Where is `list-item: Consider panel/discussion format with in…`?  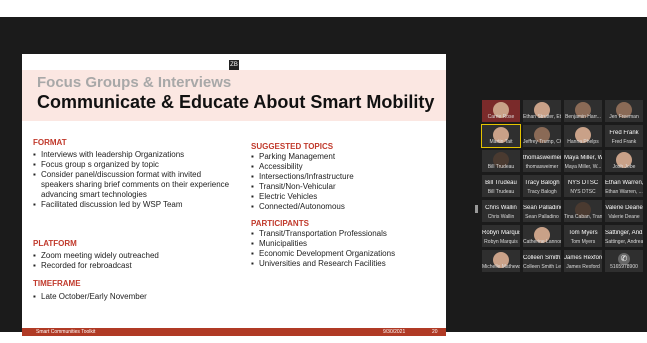
list-item: Consider panel/discussion format with in… is located at coordinates (133, 185).